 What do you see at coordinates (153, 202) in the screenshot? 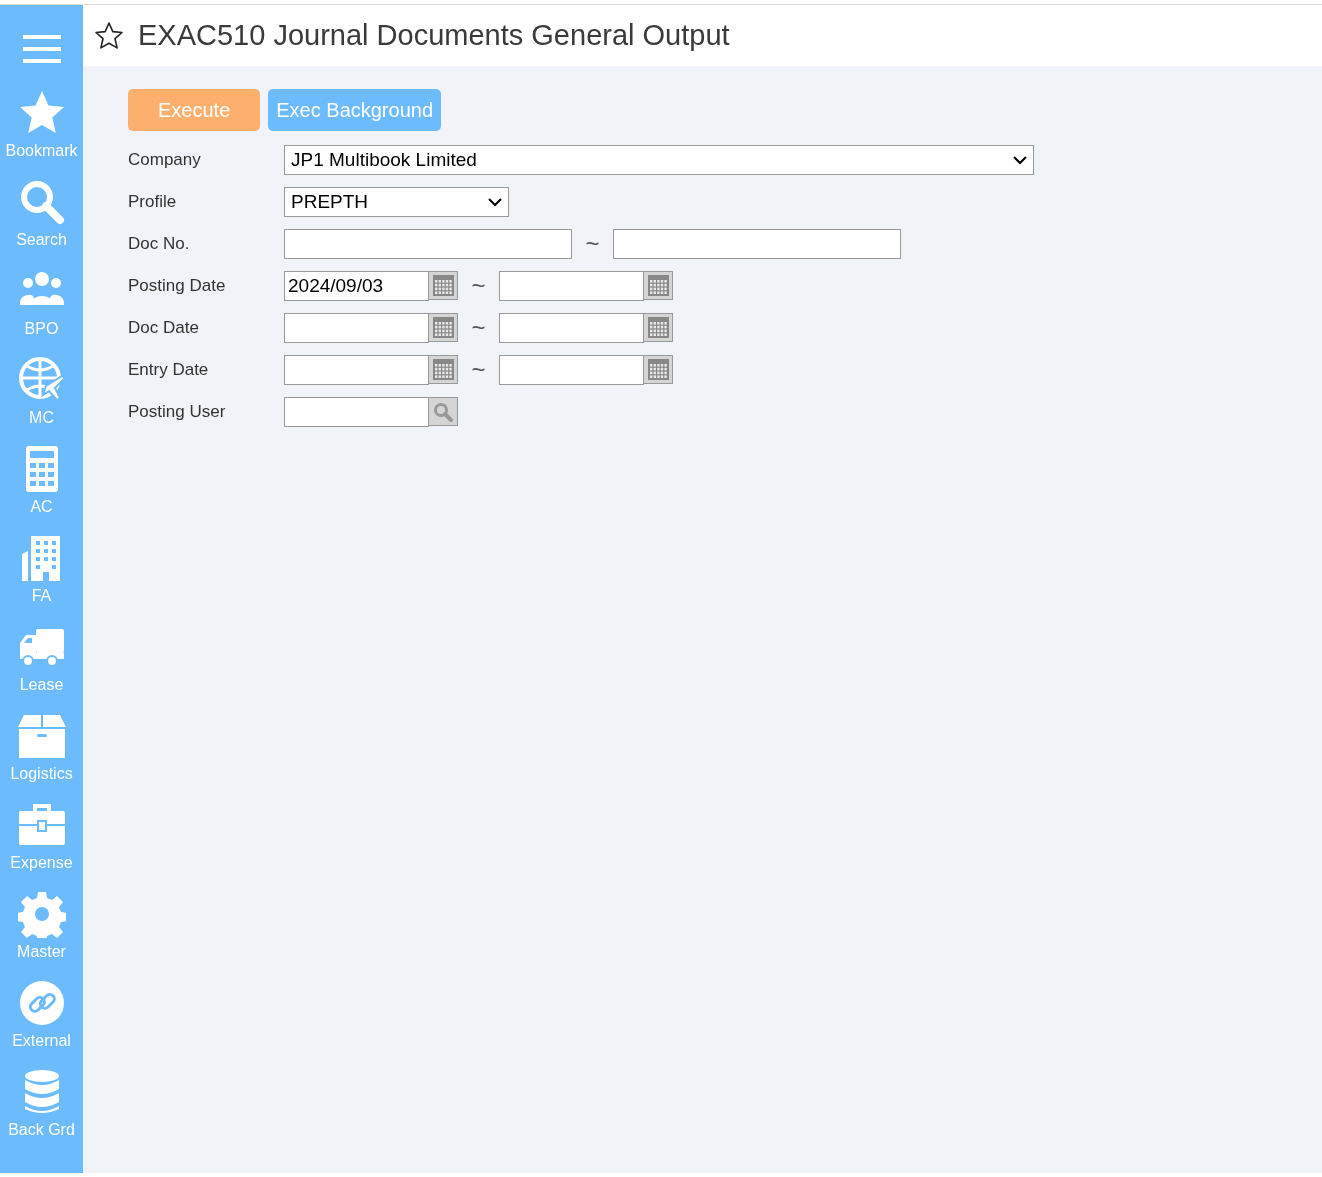
I see `field-label: Profile` at bounding box center [153, 202].